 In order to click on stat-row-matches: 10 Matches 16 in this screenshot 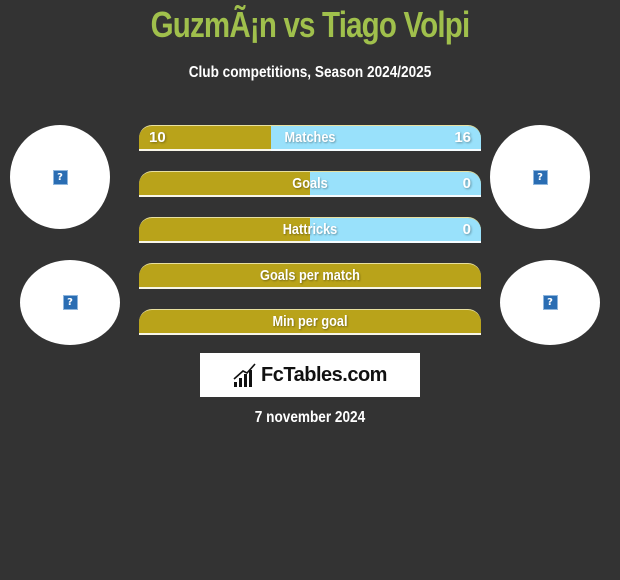, I will do `click(310, 138)`.